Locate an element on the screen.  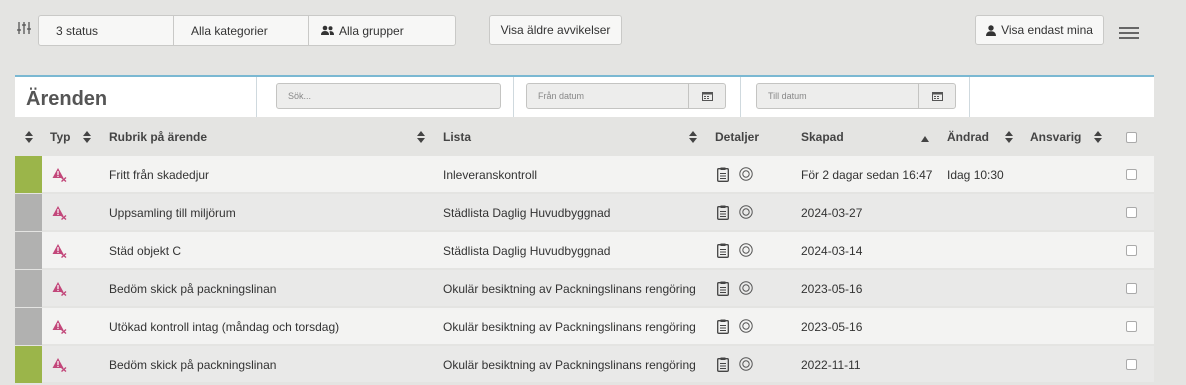
column-changed: Ändrad is located at coordinates (968, 137).